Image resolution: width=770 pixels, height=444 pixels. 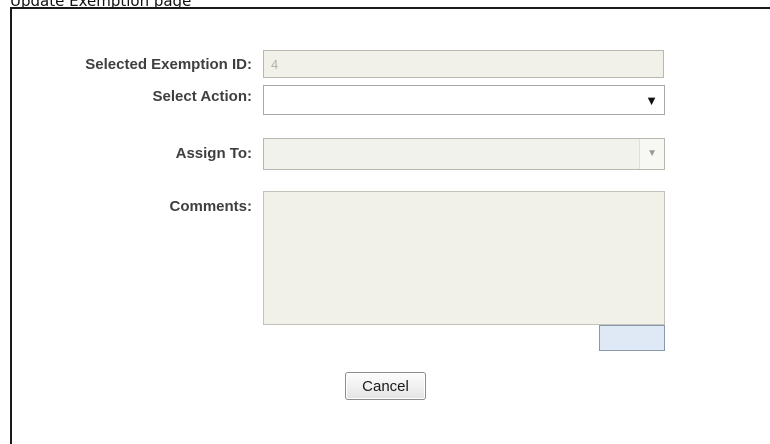 What do you see at coordinates (464, 100) in the screenshot?
I see `select-action-dropdown: ▼` at bounding box center [464, 100].